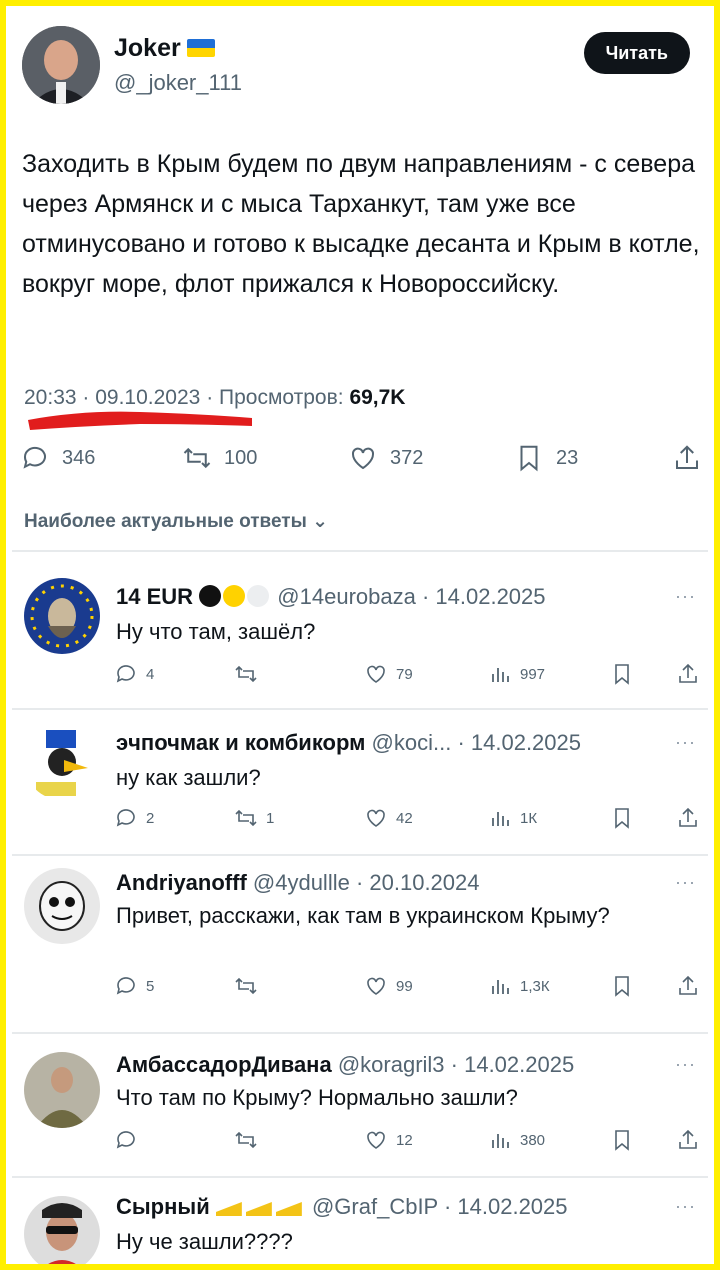  What do you see at coordinates (270, 818) in the screenshot?
I see `retweet-count: 1` at bounding box center [270, 818].